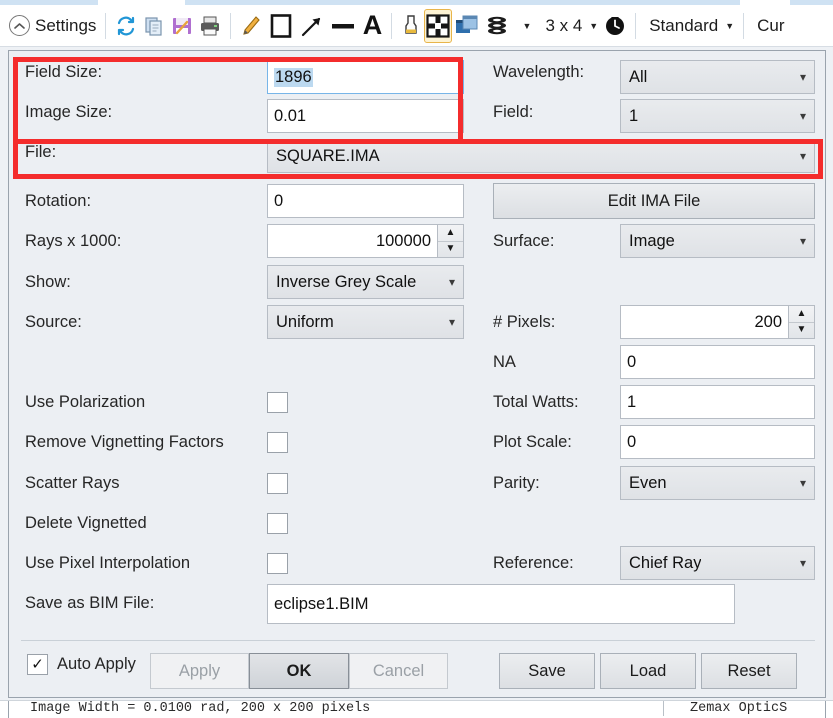 This screenshot has width=833, height=718. What do you see at coordinates (717, 77) in the screenshot?
I see `wavelength-combobox: All ▾` at bounding box center [717, 77].